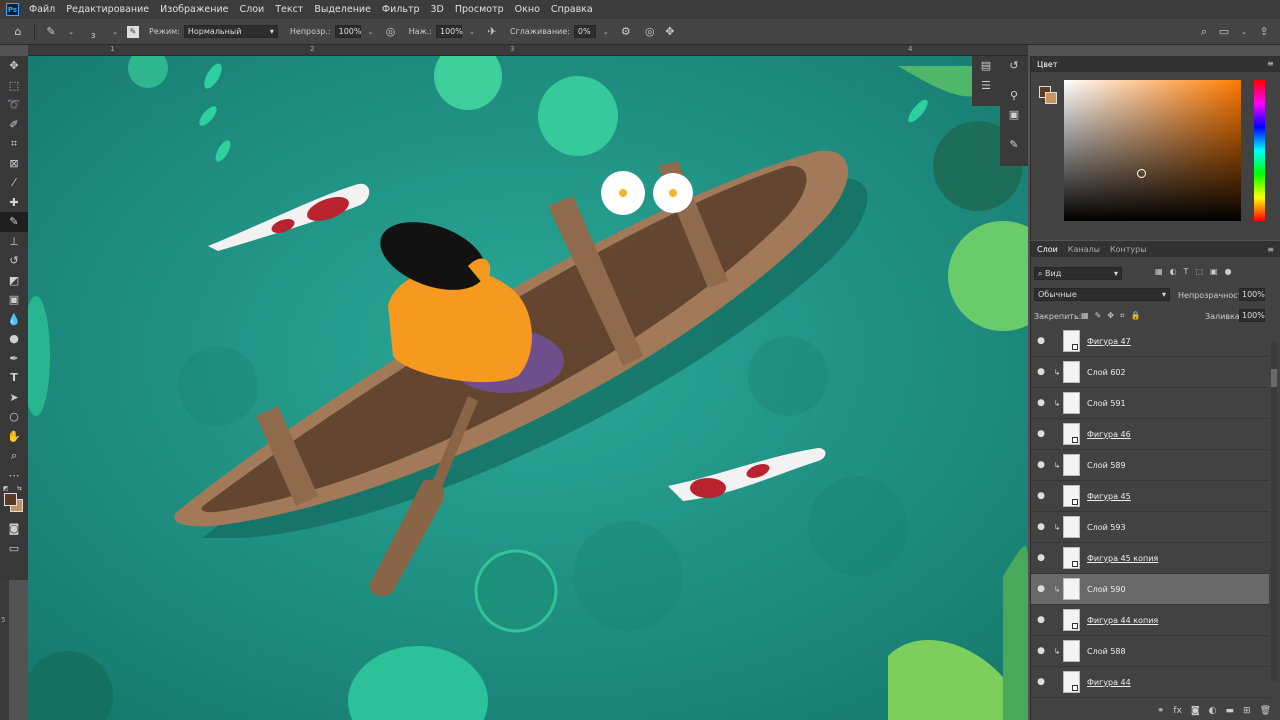 This screenshot has height=720, width=1280. I want to click on layer-row: ● Фигура 46, so click(1150, 434).